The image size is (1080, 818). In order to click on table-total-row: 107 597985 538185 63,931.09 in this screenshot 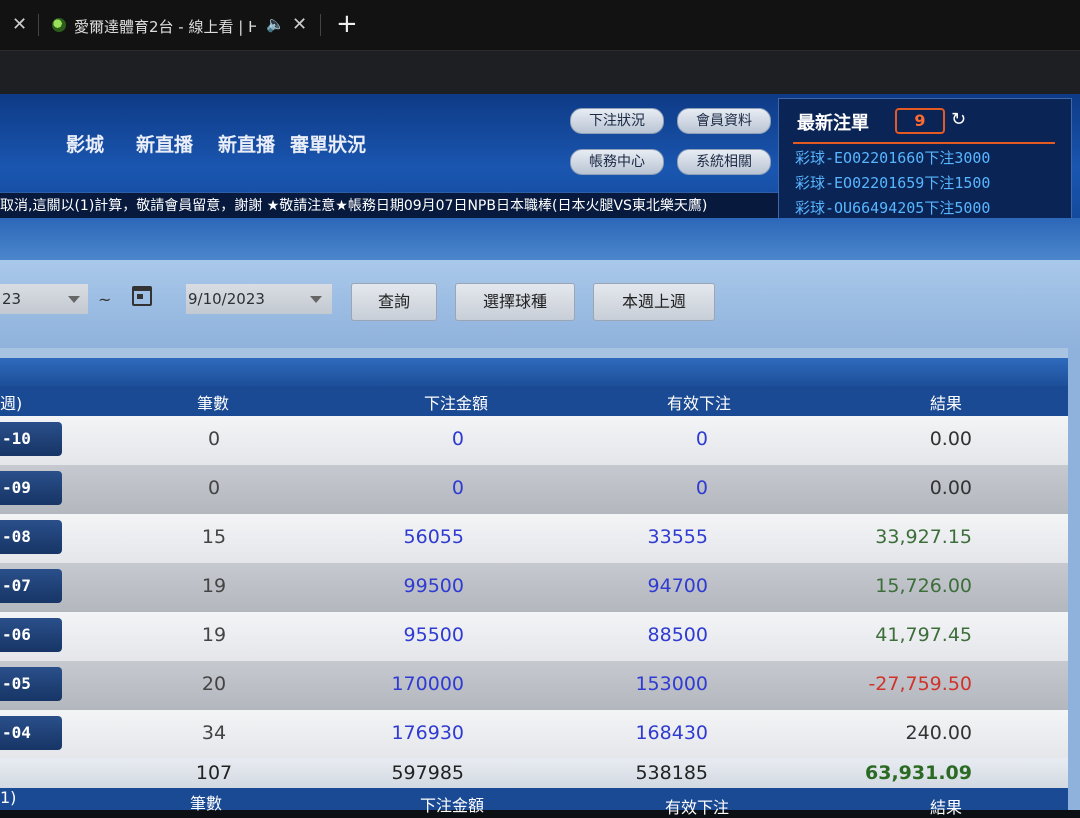, I will do `click(534, 773)`.